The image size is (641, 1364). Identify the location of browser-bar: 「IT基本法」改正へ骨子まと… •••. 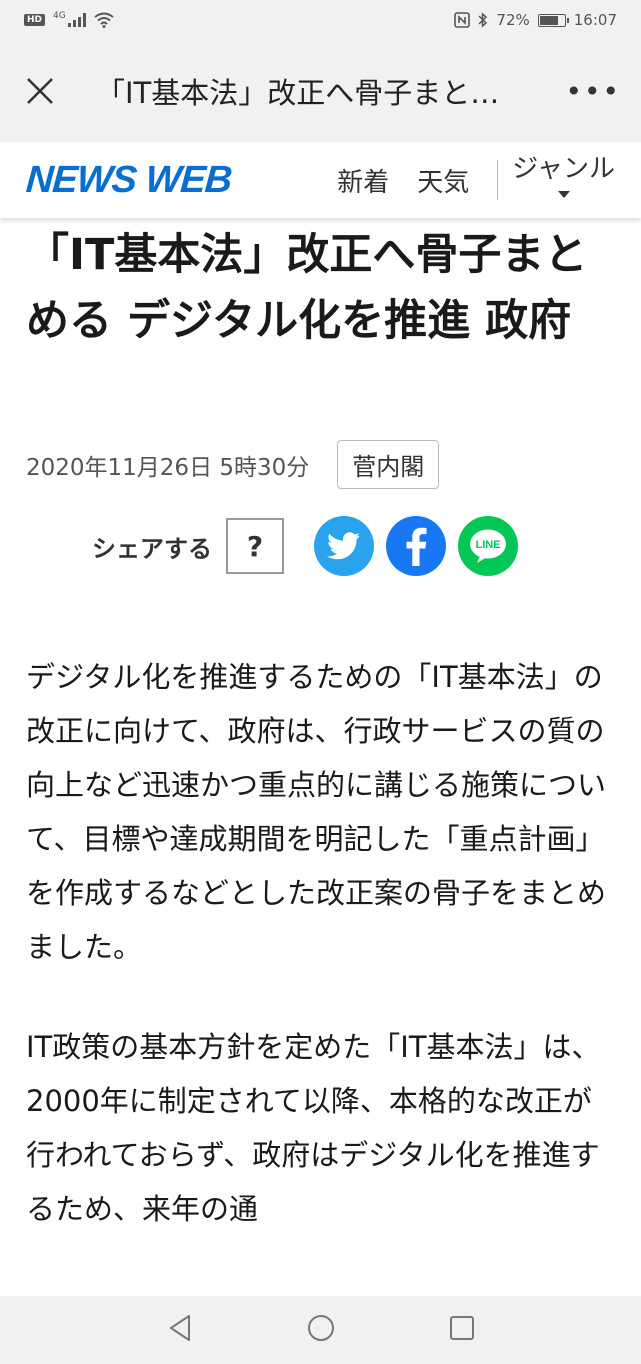
(320, 91).